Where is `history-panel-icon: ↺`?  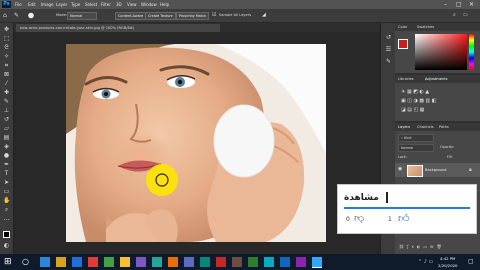 history-panel-icon: ↺ is located at coordinates (388, 38).